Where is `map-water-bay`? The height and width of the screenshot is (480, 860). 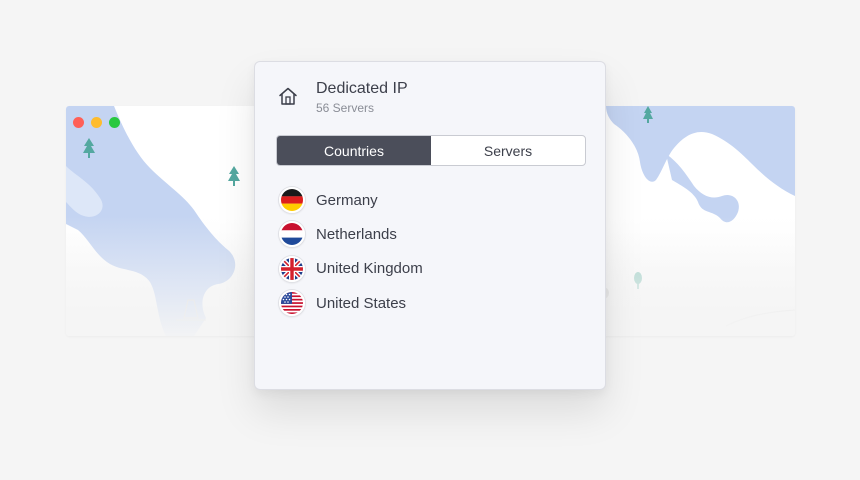 map-water-bay is located at coordinates (702, 188).